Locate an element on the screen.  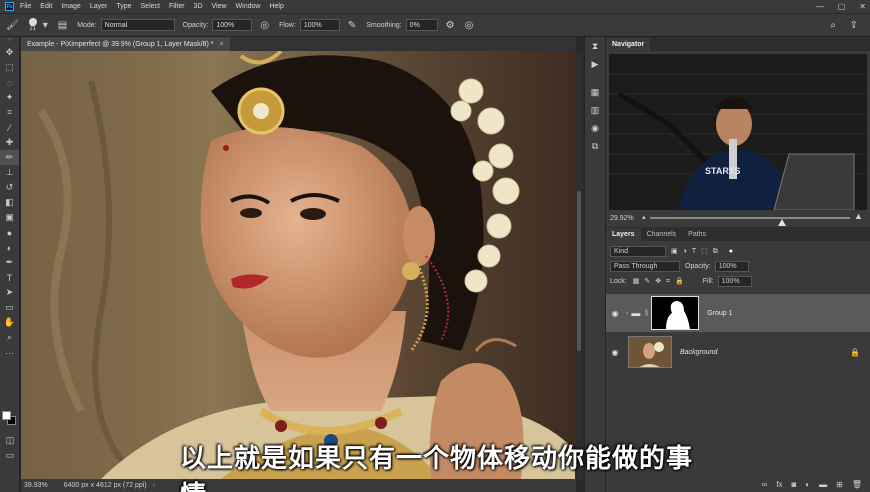
pressure-size-icon: ◎ is located at coordinates (469, 25).